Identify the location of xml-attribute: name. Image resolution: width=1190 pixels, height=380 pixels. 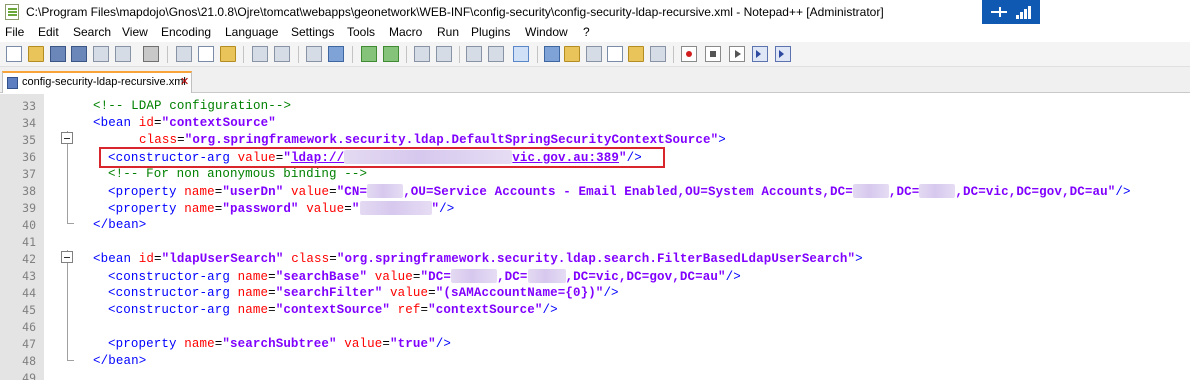
(199, 209).